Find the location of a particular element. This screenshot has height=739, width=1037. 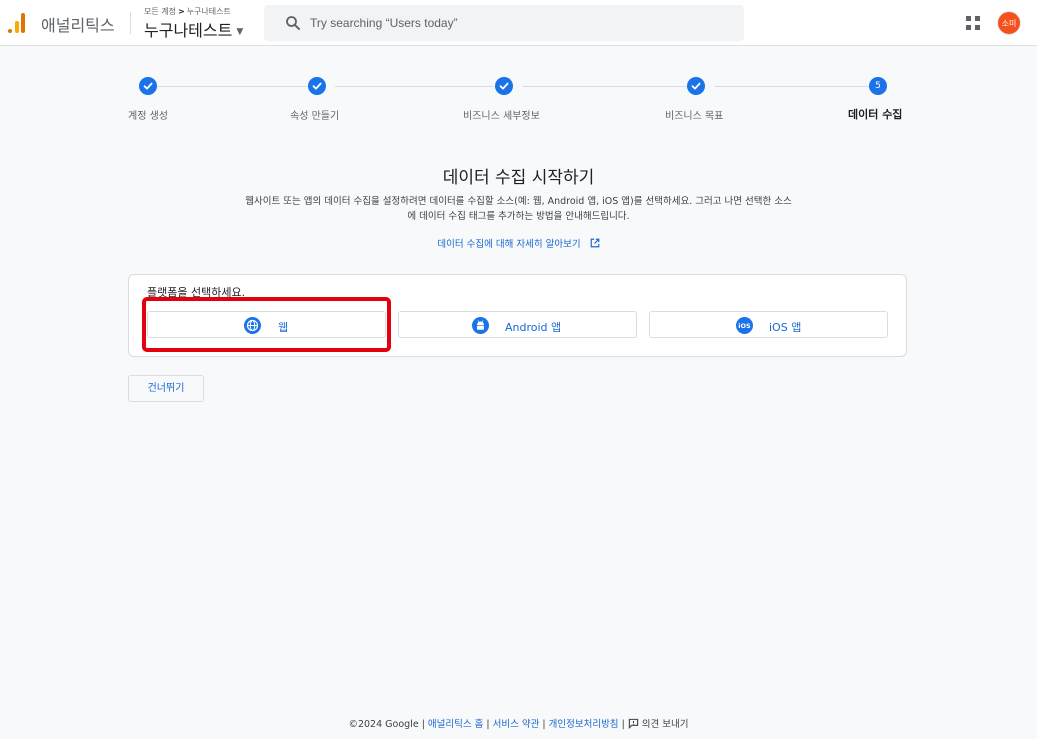

feedback-icon is located at coordinates (633, 723).